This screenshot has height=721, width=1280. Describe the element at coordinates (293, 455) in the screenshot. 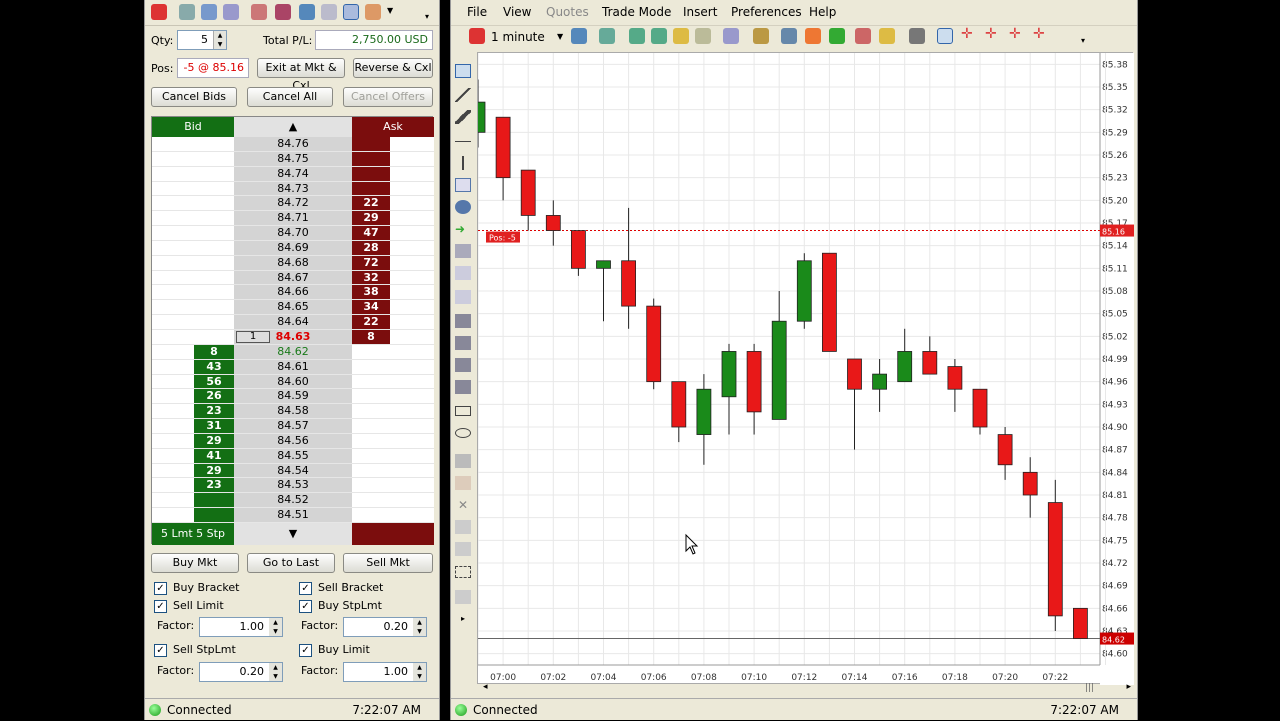

I see `price-cell: 84.55` at that location.